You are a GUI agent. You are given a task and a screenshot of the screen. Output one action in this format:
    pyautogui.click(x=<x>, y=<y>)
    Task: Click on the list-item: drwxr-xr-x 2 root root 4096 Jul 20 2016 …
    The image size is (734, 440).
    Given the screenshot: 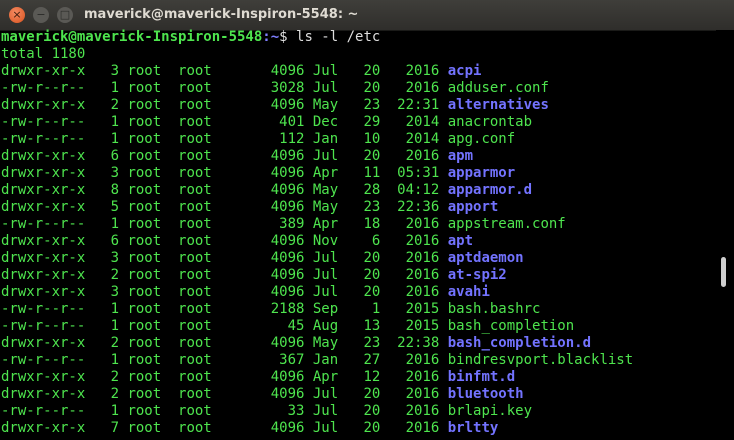 What is the action you would take?
    pyautogui.click(x=358, y=394)
    